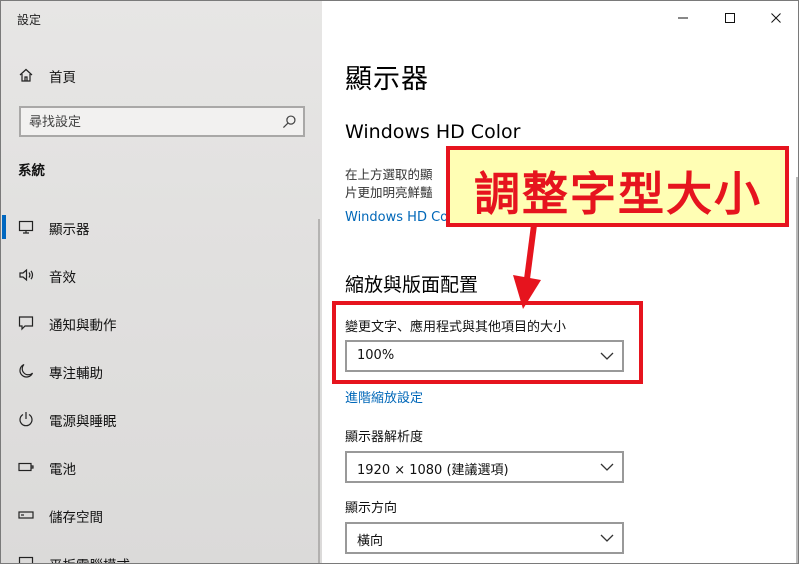  What do you see at coordinates (484, 538) in the screenshot?
I see `orientation-dropdown: 橫向` at bounding box center [484, 538].